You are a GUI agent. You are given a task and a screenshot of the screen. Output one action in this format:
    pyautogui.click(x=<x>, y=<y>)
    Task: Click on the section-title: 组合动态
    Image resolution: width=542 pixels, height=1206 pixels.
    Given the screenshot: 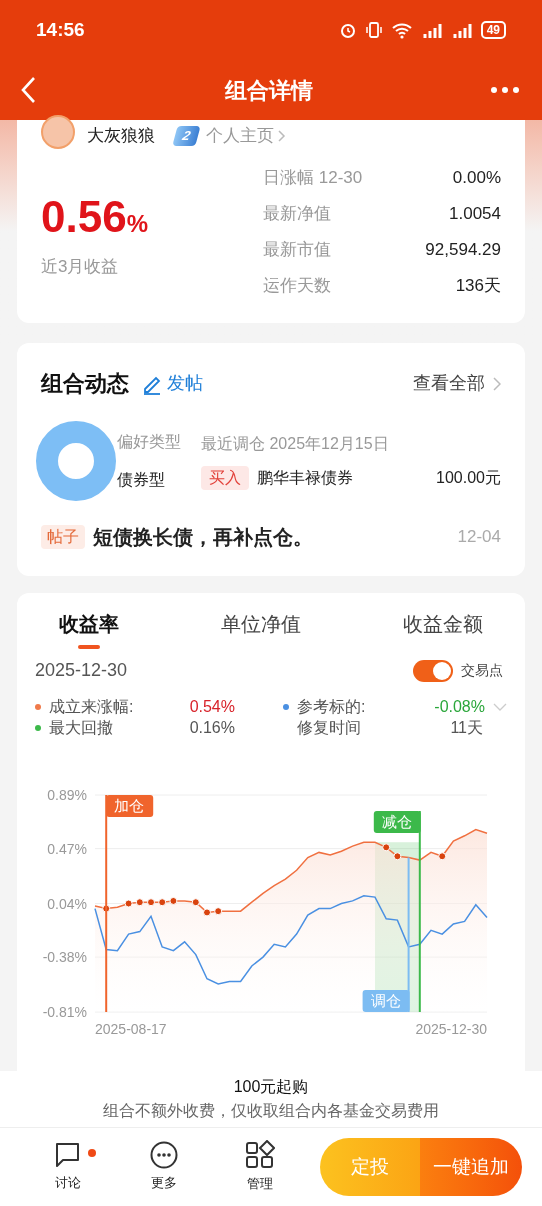 What is the action you would take?
    pyautogui.click(x=85, y=384)
    